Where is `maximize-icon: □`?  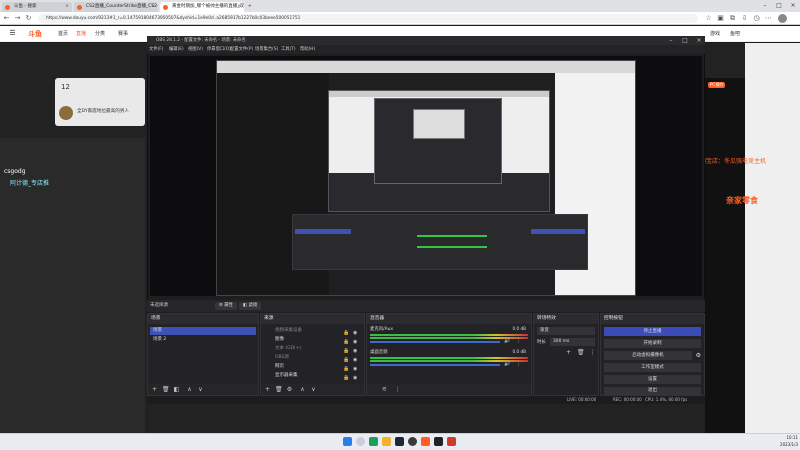
maximize-icon: □ is located at coordinates (779, 6).